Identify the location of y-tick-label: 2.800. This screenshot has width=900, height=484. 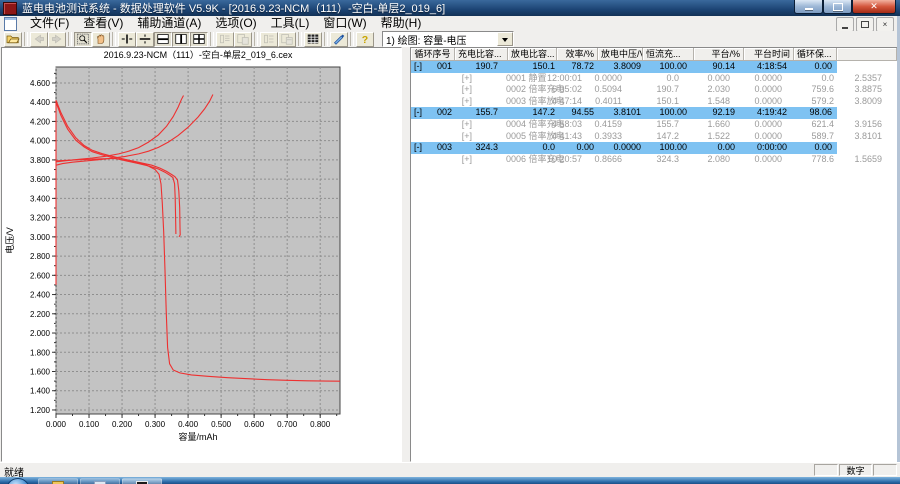
(40, 256).